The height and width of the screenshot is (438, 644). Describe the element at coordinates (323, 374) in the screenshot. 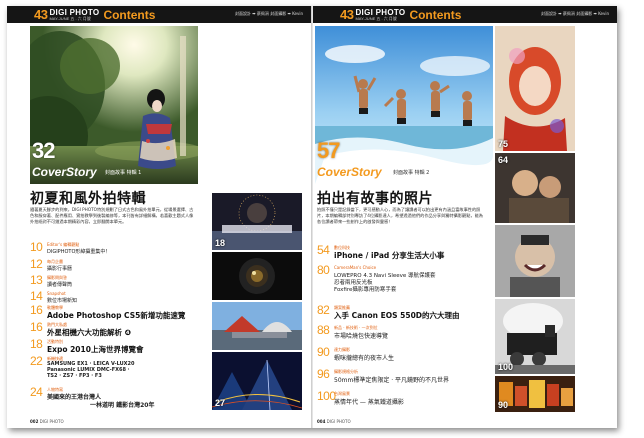

I see `toc-page-number: 96` at that location.